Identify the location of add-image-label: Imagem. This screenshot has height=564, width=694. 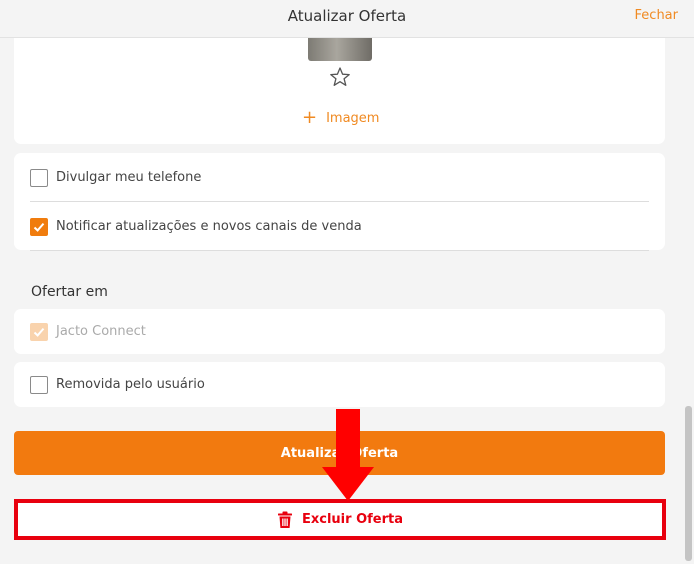
(353, 118).